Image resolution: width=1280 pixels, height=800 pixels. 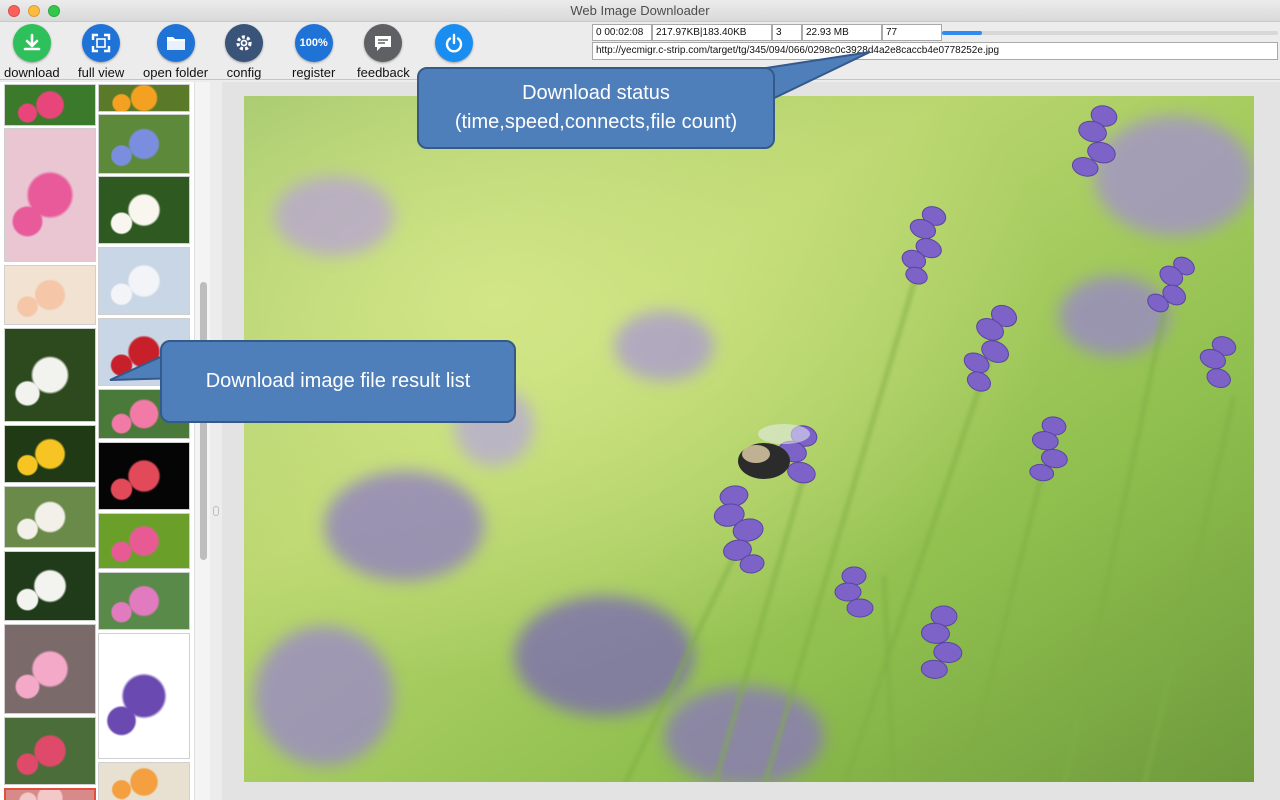 I want to click on window-controls, so click(x=34, y=11).